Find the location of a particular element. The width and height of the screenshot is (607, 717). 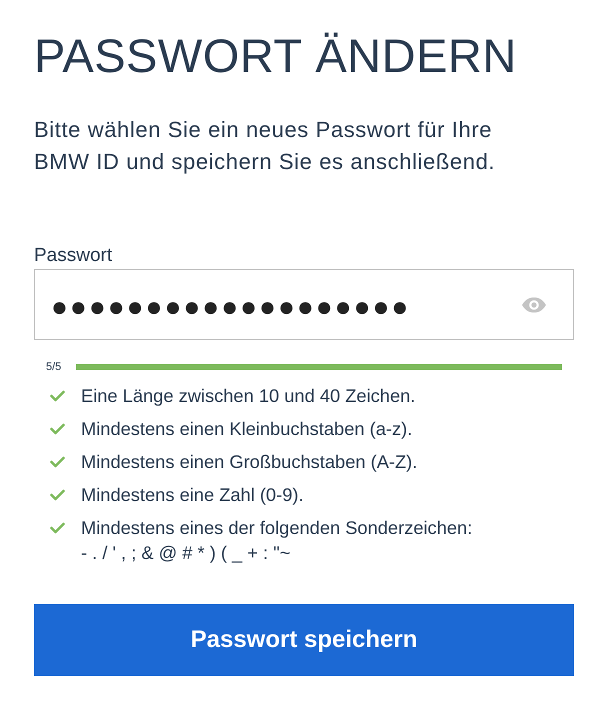

requirement-text: Eine Länge zwischen 10 und 40 Zeichen. is located at coordinates (248, 396).